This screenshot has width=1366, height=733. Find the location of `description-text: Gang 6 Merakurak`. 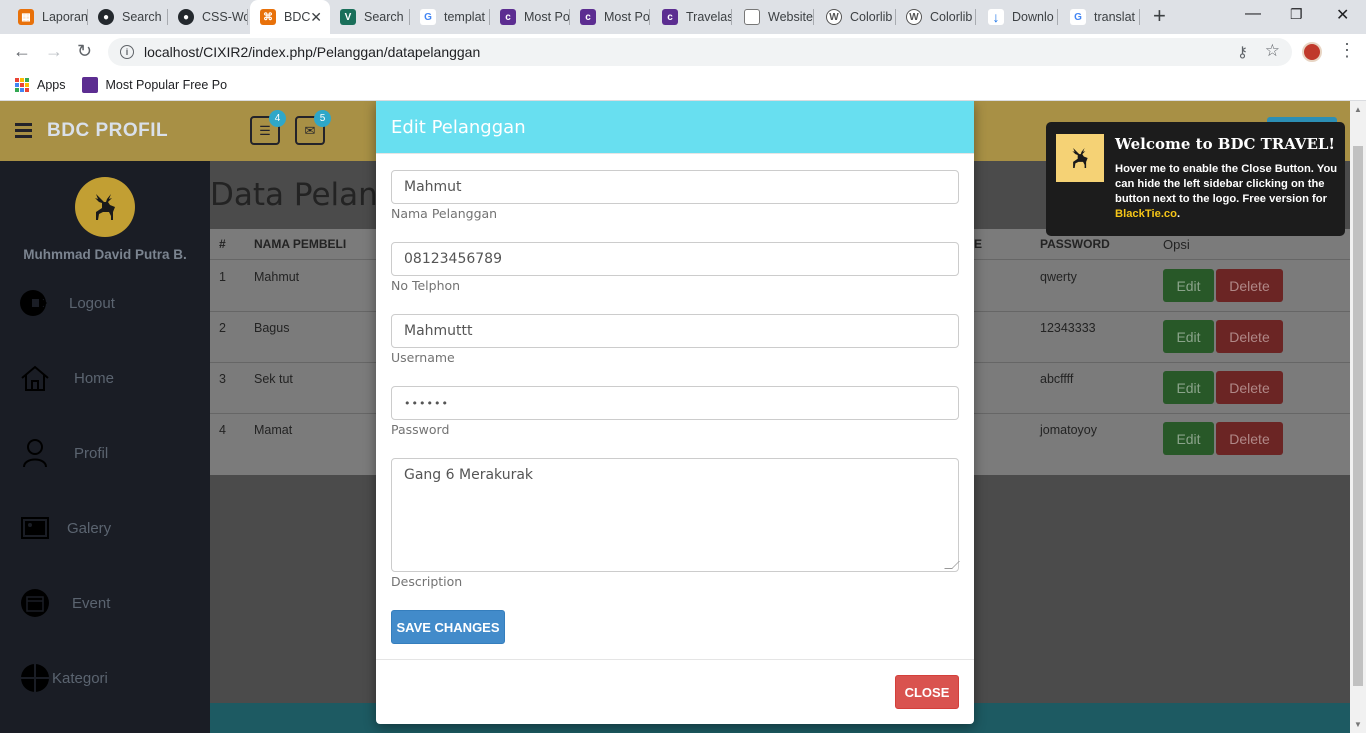

description-text: Gang 6 Merakurak is located at coordinates (469, 475).